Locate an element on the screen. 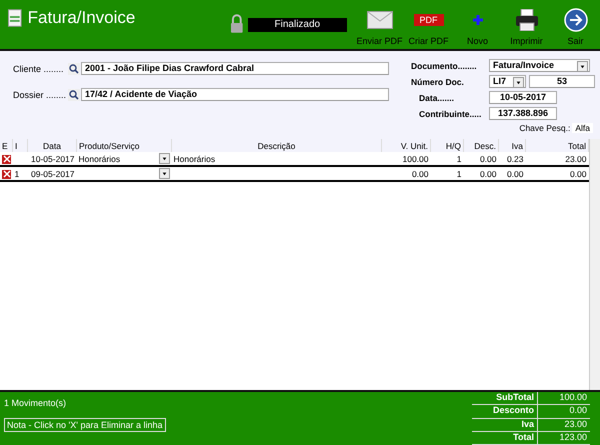  product-dropdown: Honorários is located at coordinates (124, 158).